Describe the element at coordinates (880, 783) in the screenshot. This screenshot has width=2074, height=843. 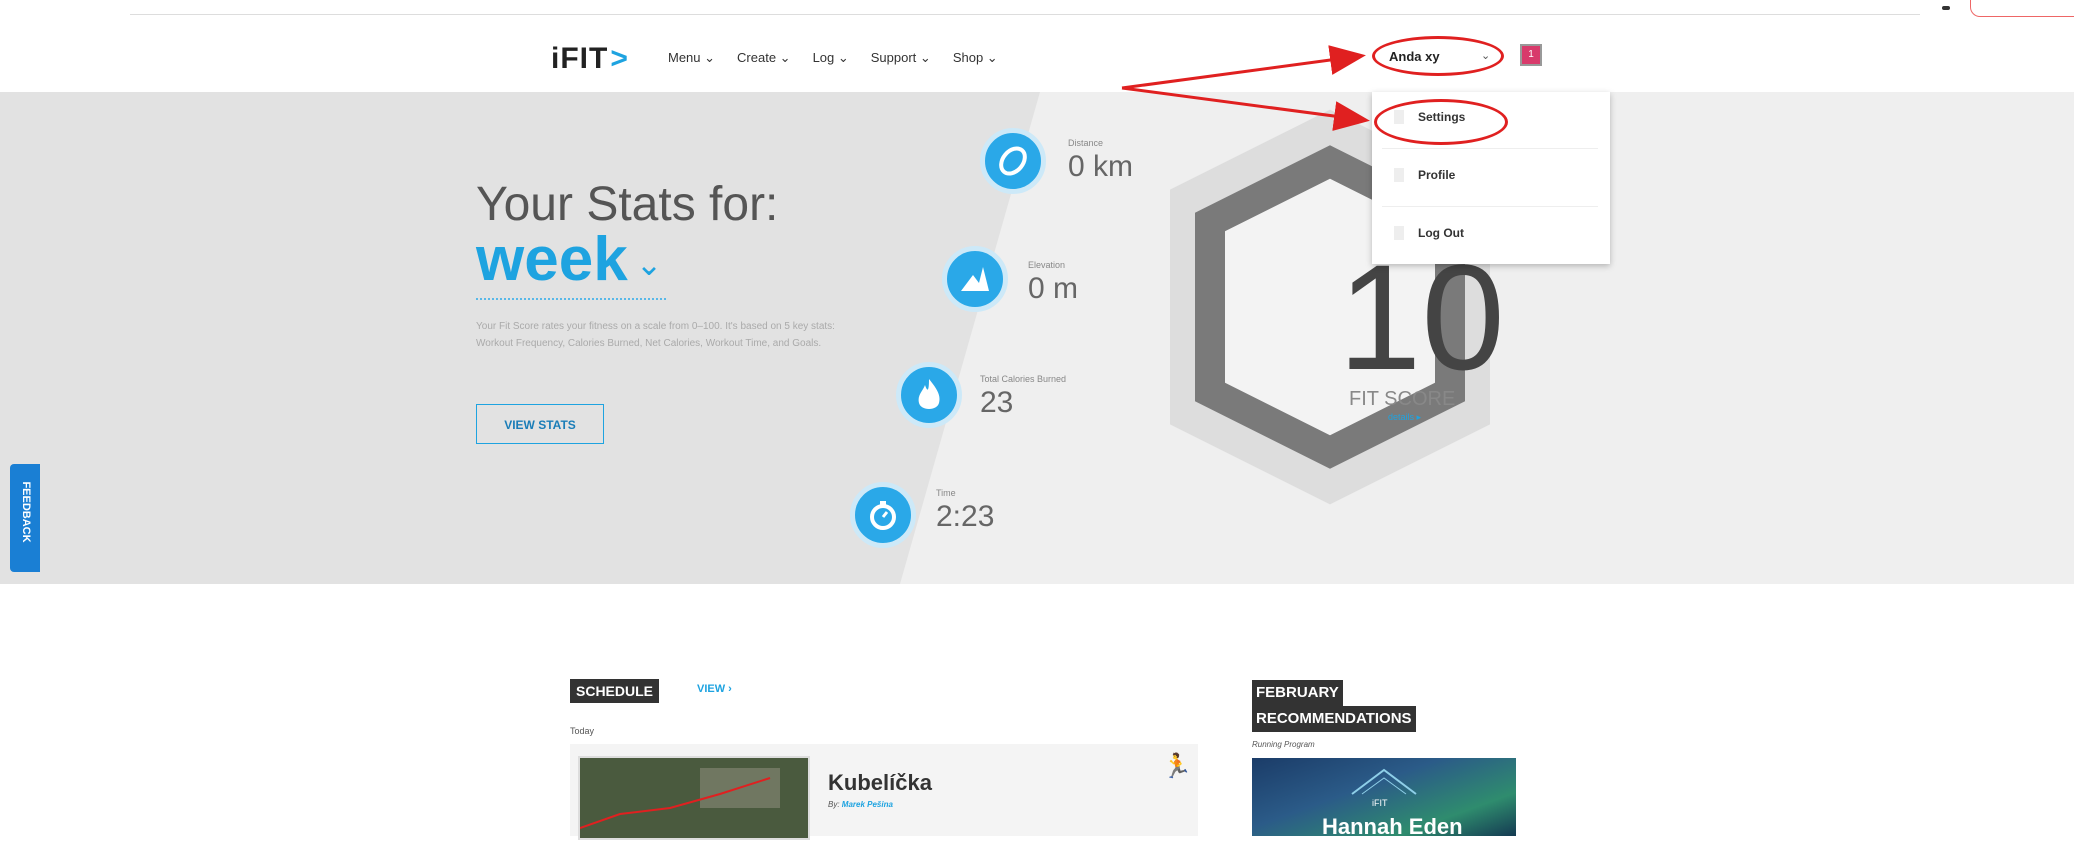
I see `workout-title: Kubelíčka` at that location.